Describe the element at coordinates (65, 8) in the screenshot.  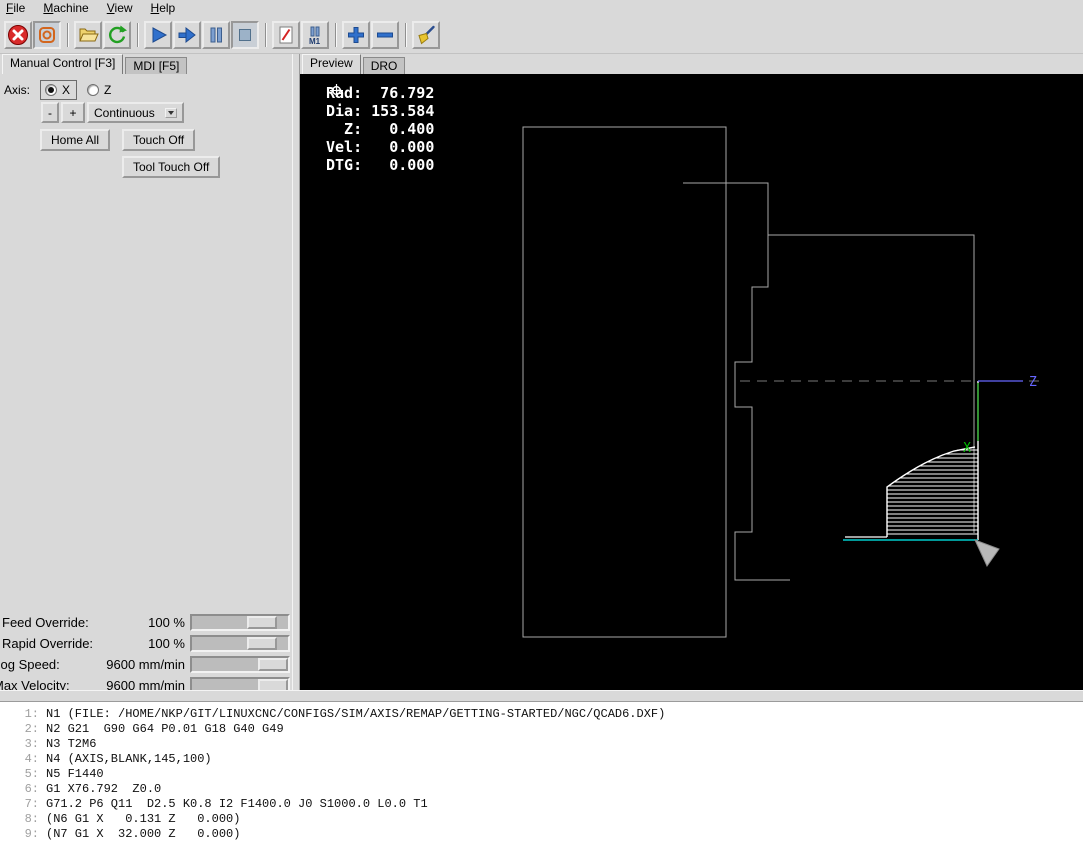
I see `menu-item-machine: Machine` at that location.